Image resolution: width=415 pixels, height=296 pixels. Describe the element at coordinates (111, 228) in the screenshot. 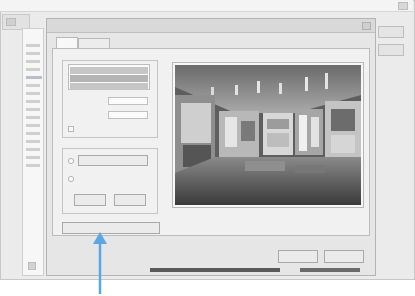

I see `wide-button` at that location.